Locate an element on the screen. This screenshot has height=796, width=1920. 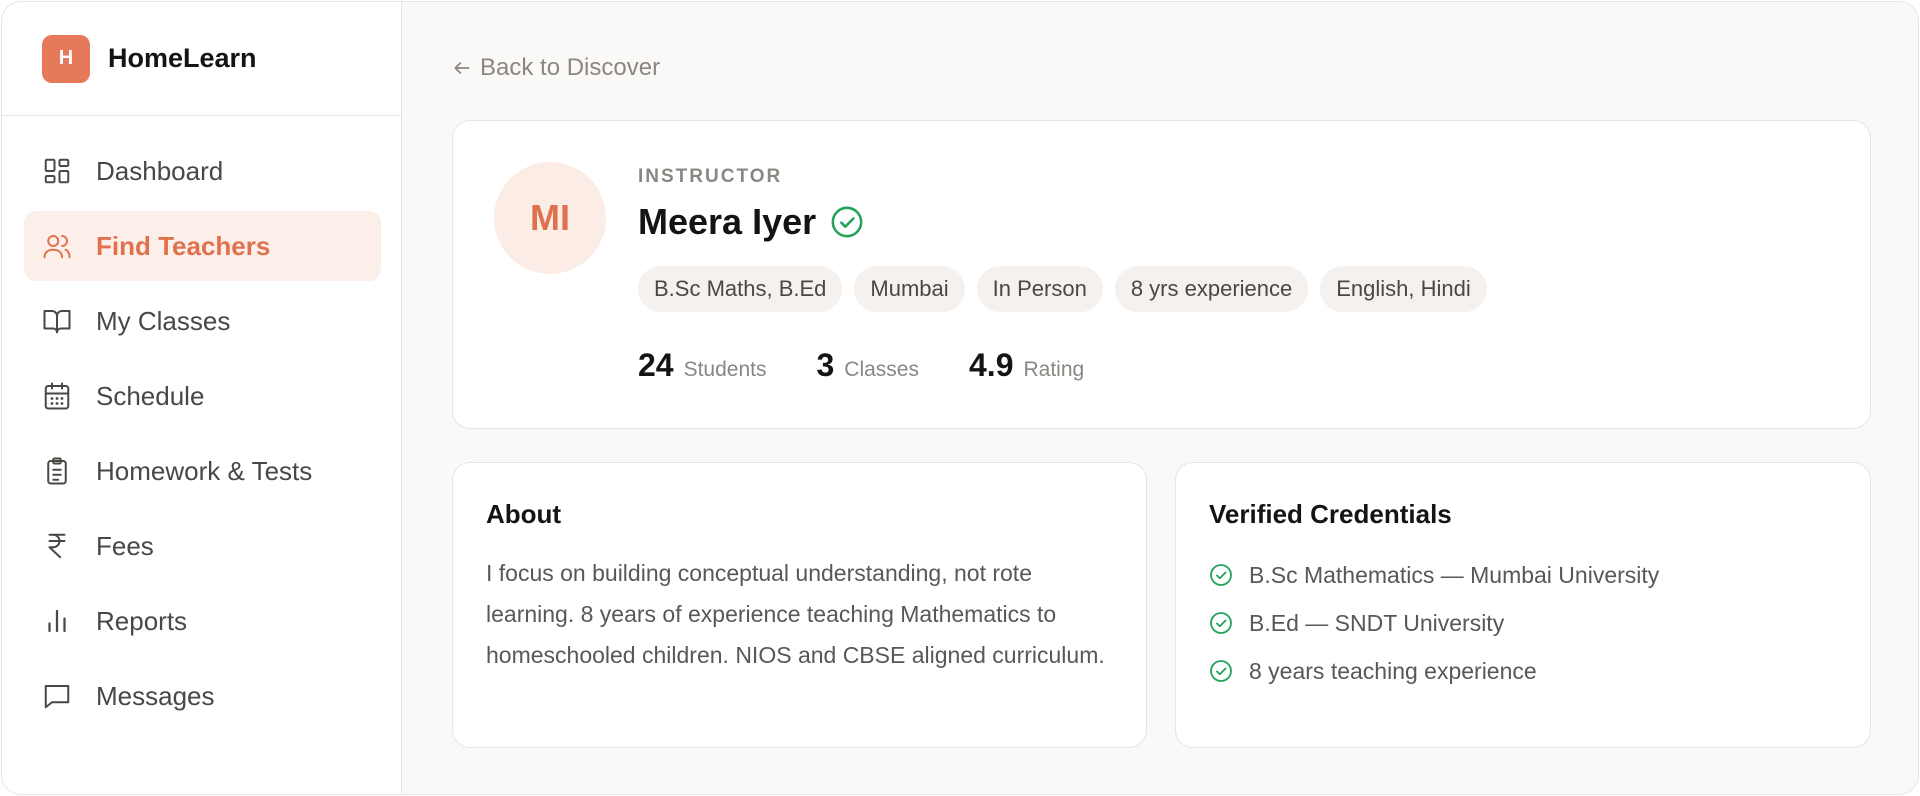
sidebar-item-schedule: Schedule is located at coordinates (202, 396).